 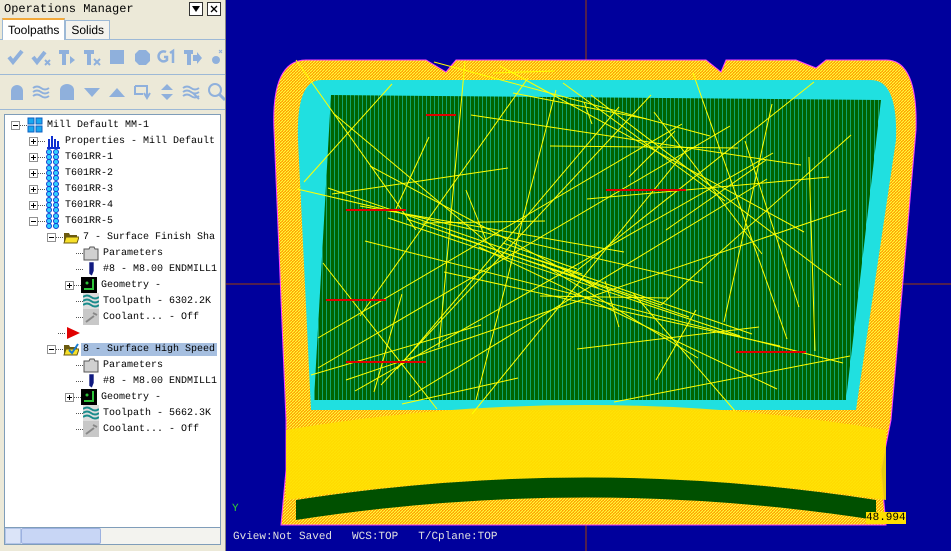 What do you see at coordinates (89, 221) in the screenshot?
I see `tree-item: T601RR-5` at bounding box center [89, 221].